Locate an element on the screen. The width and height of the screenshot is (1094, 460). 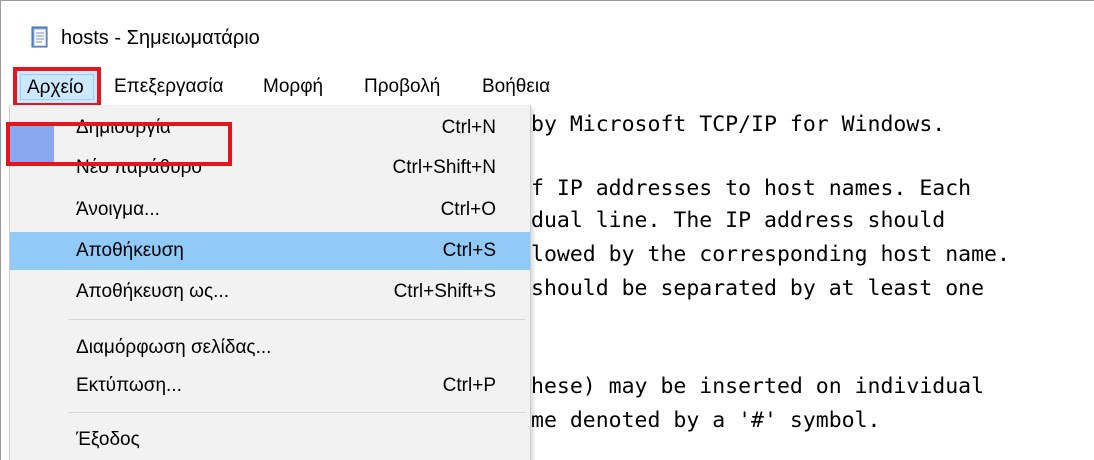
menu-file-label: Αρχείο is located at coordinates (55, 87).